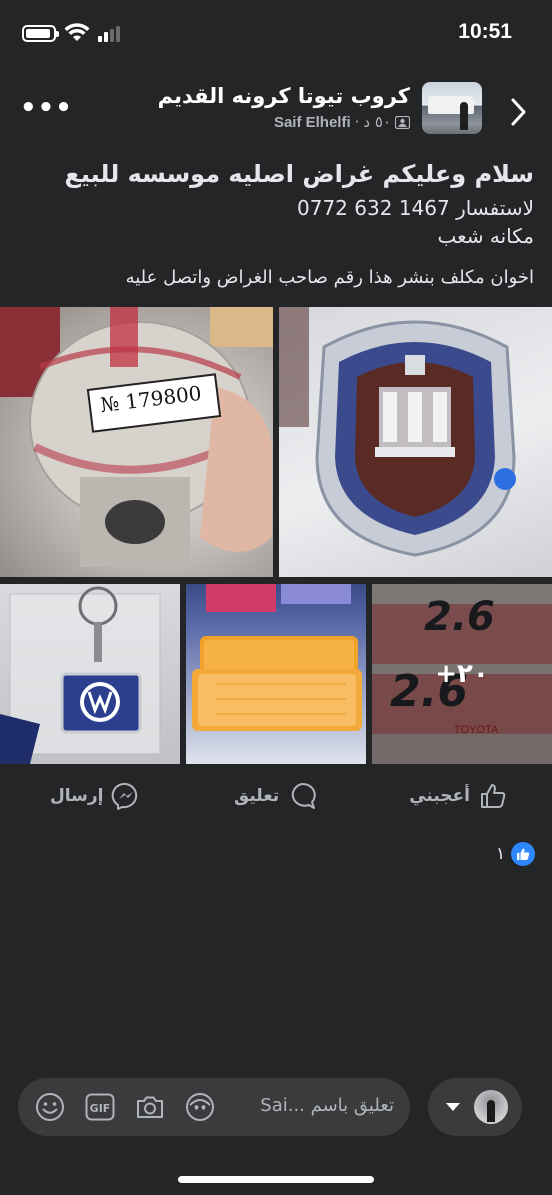 Image resolution: width=552 pixels, height=1195 pixels. I want to click on post-text-line-1: سلام وعليكم غراض اصليه موسسه للبيع, so click(299, 174).